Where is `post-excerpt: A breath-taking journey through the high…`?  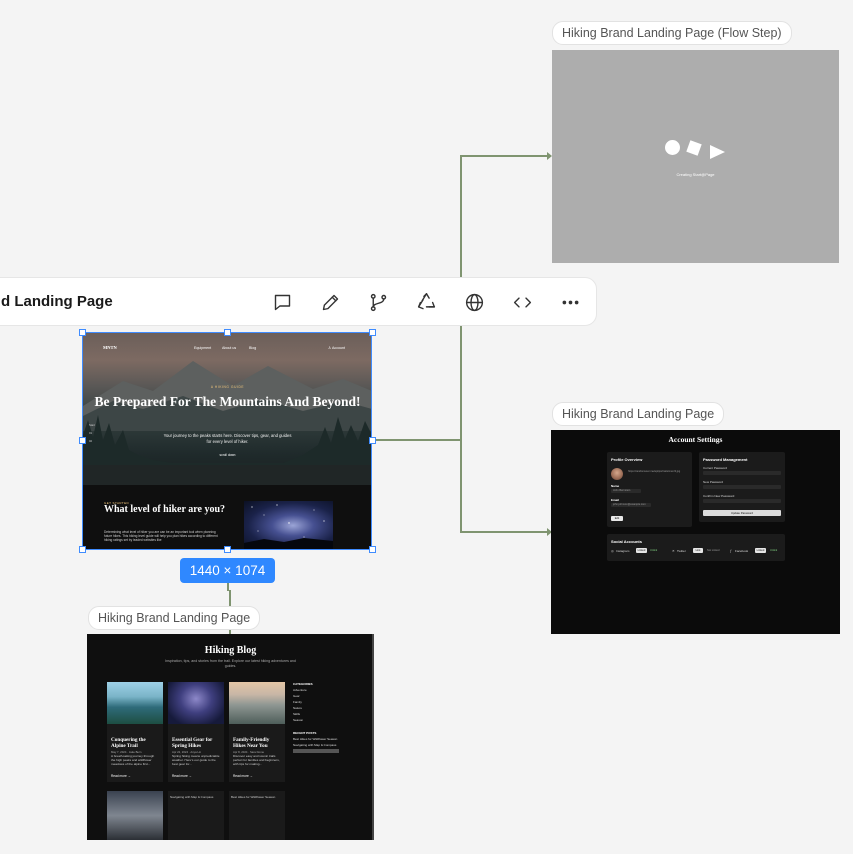
post-excerpt: A breath-taking journey through the high… is located at coordinates (133, 760).